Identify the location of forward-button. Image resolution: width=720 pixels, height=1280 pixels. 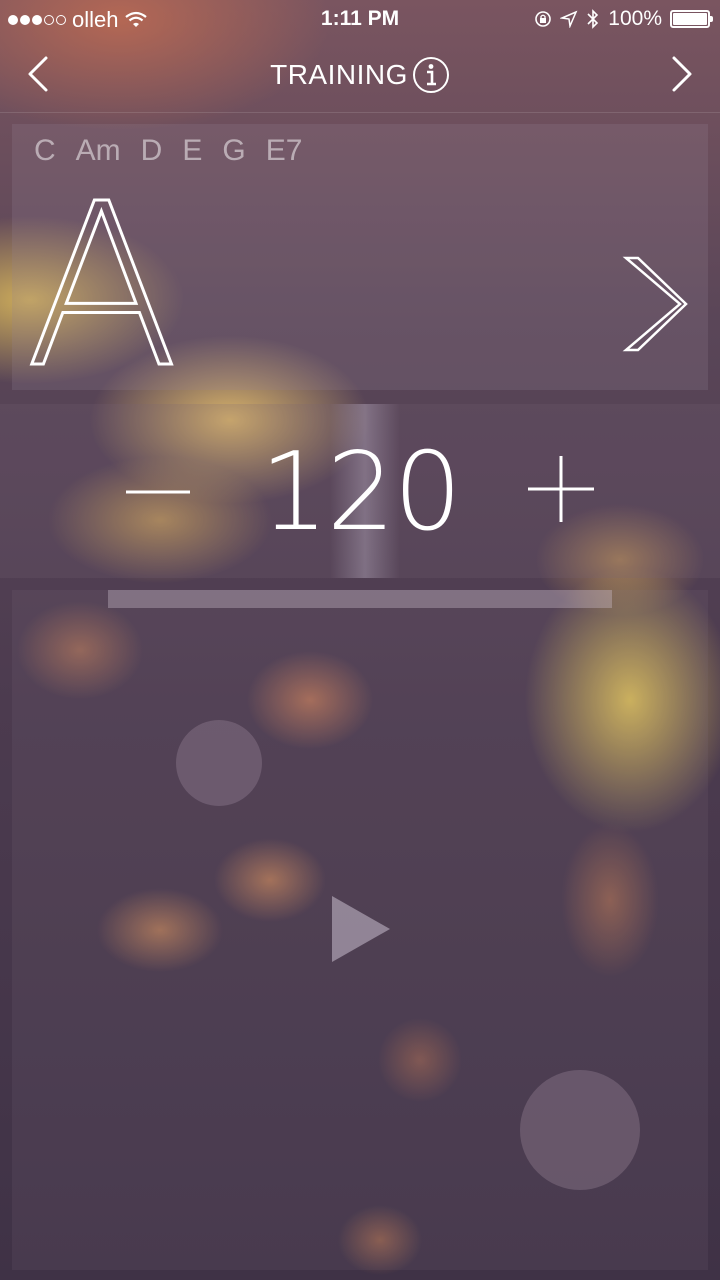
(680, 74).